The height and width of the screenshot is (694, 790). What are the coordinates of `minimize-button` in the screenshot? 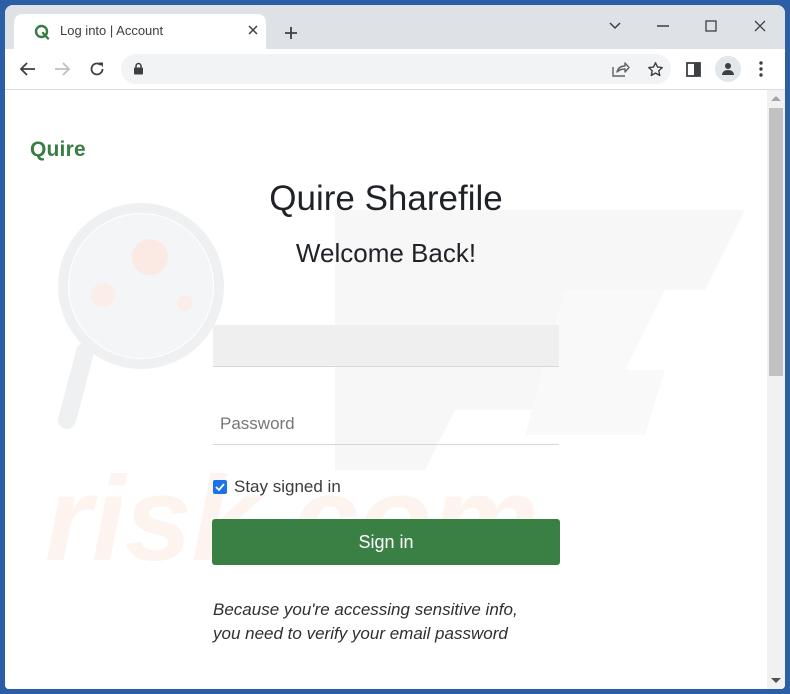 It's located at (663, 26).